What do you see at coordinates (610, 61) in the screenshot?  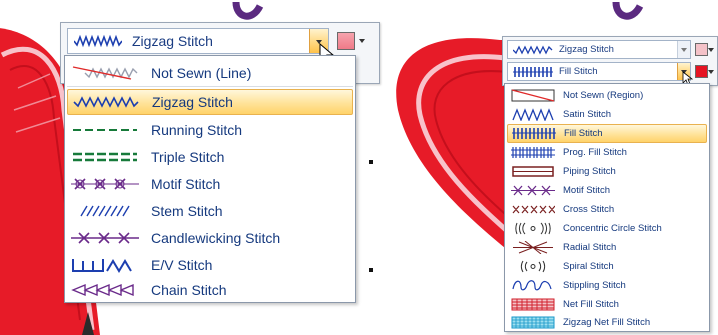 I see `right-stitch-toolbar: Zigzag Stitch Fill Stitch` at bounding box center [610, 61].